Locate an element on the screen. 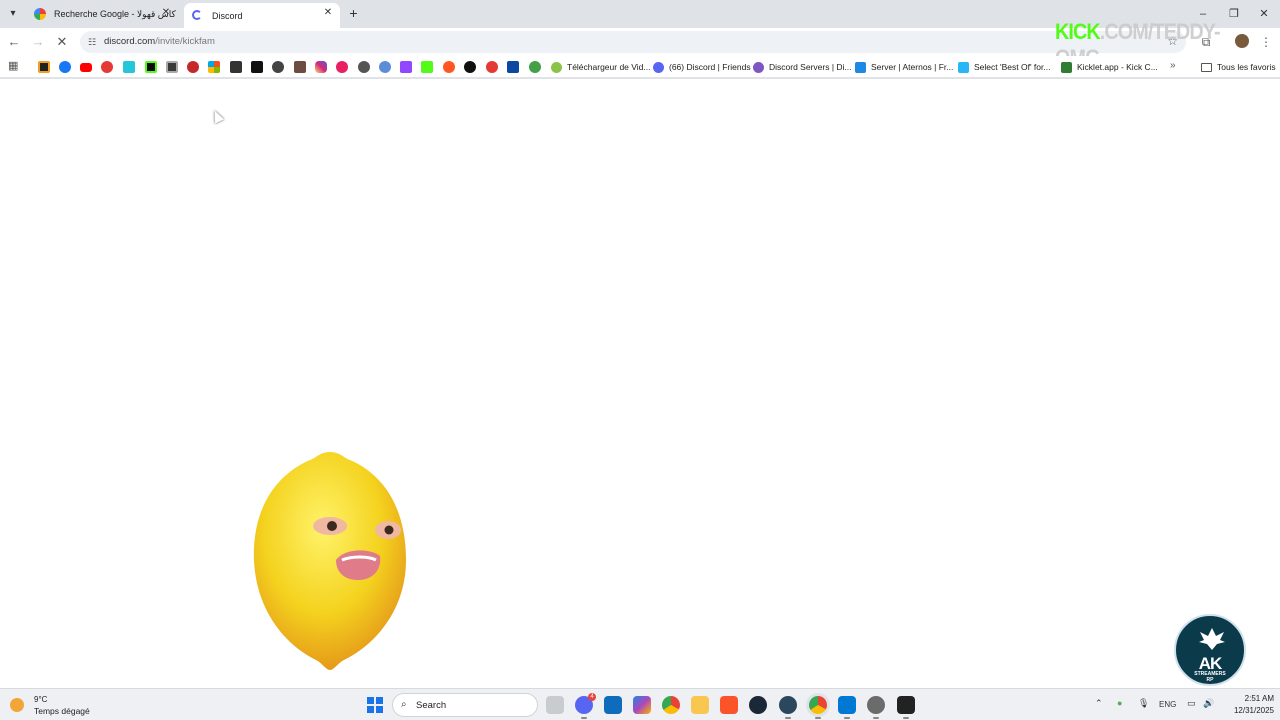 This screenshot has height=720, width=1280. bow-icon is located at coordinates (963, 67).